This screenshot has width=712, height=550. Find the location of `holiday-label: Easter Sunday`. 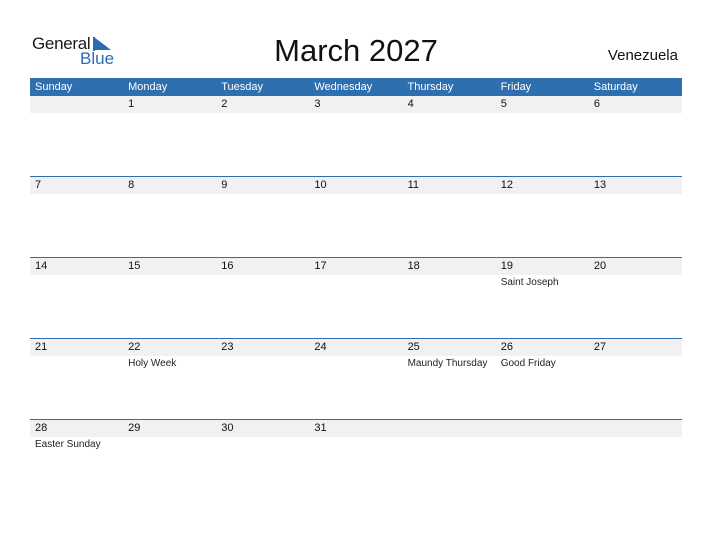

holiday-label: Easter Sunday is located at coordinates (68, 444).